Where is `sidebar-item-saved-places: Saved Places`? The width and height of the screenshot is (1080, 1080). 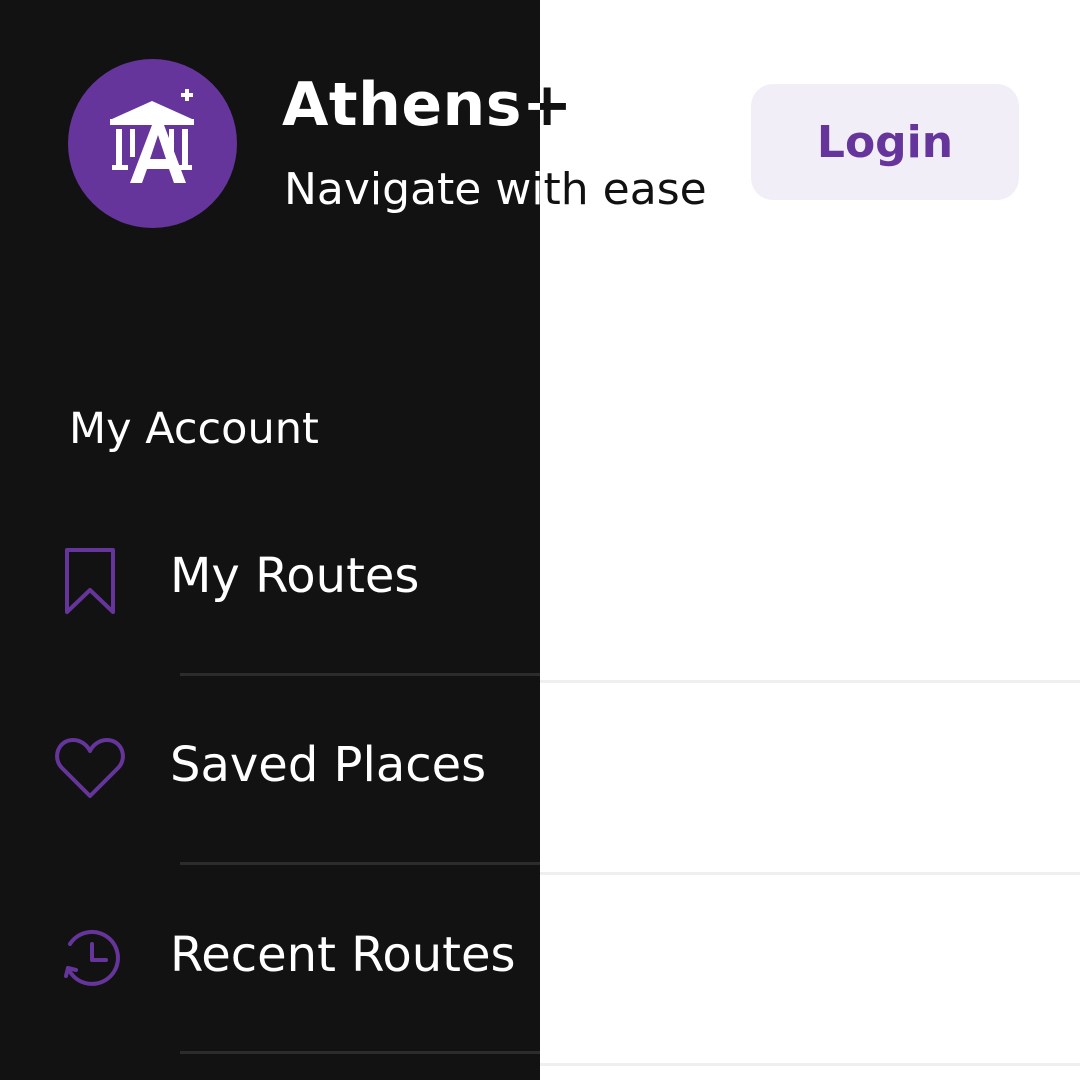
sidebar-item-saved-places: Saved Places is located at coordinates (270, 769).